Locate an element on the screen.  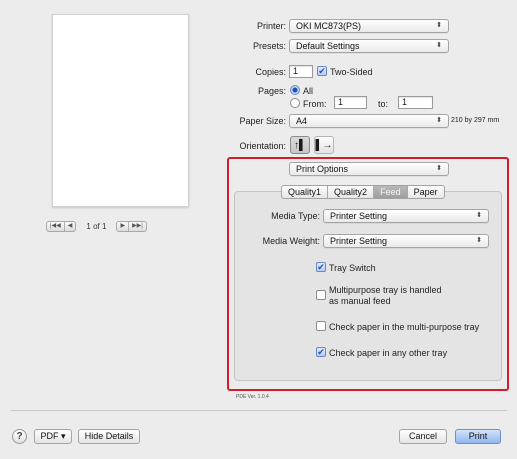
media-weight-popup: Printer Setting ⬍ is located at coordinates (406, 241).